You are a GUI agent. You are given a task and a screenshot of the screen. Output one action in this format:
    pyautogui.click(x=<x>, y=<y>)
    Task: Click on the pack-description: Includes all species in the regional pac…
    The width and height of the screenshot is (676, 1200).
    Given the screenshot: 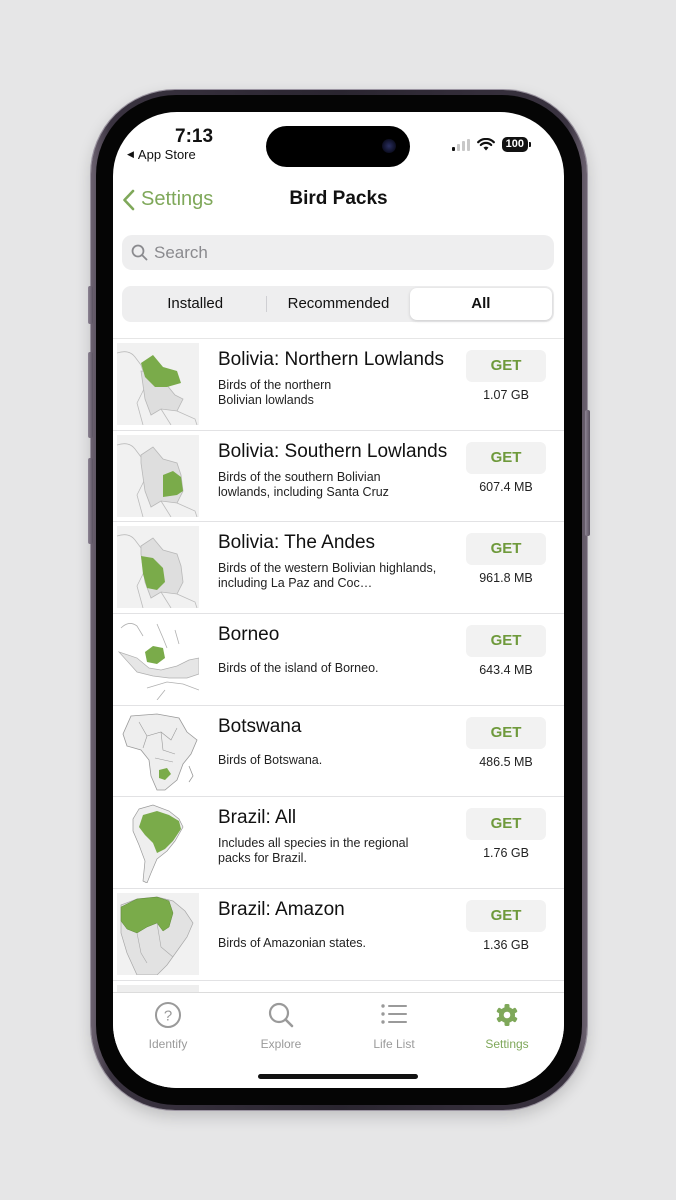 What is the action you would take?
    pyautogui.click(x=313, y=851)
    